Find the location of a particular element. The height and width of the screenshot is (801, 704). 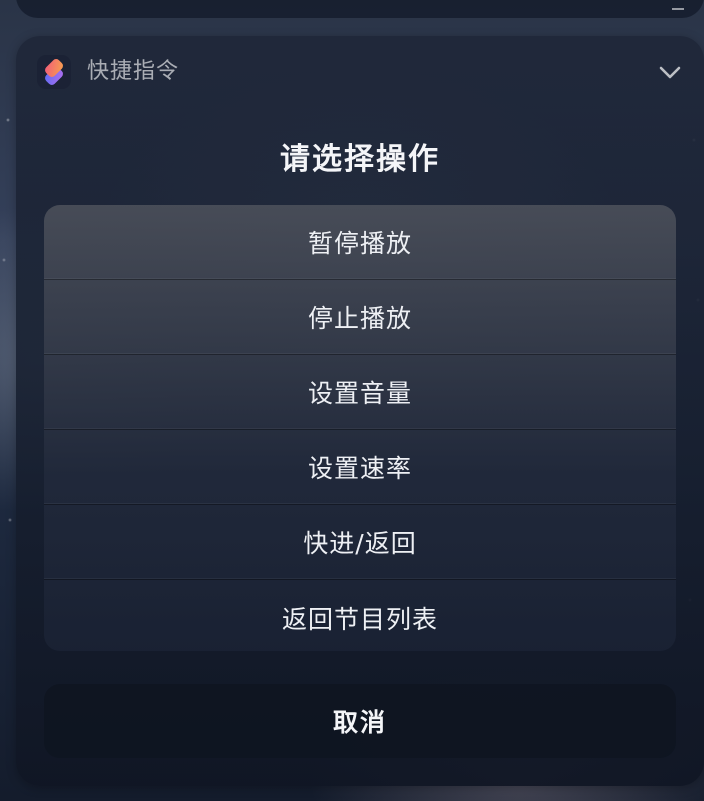

app-name: 快捷指令 is located at coordinates (133, 71).